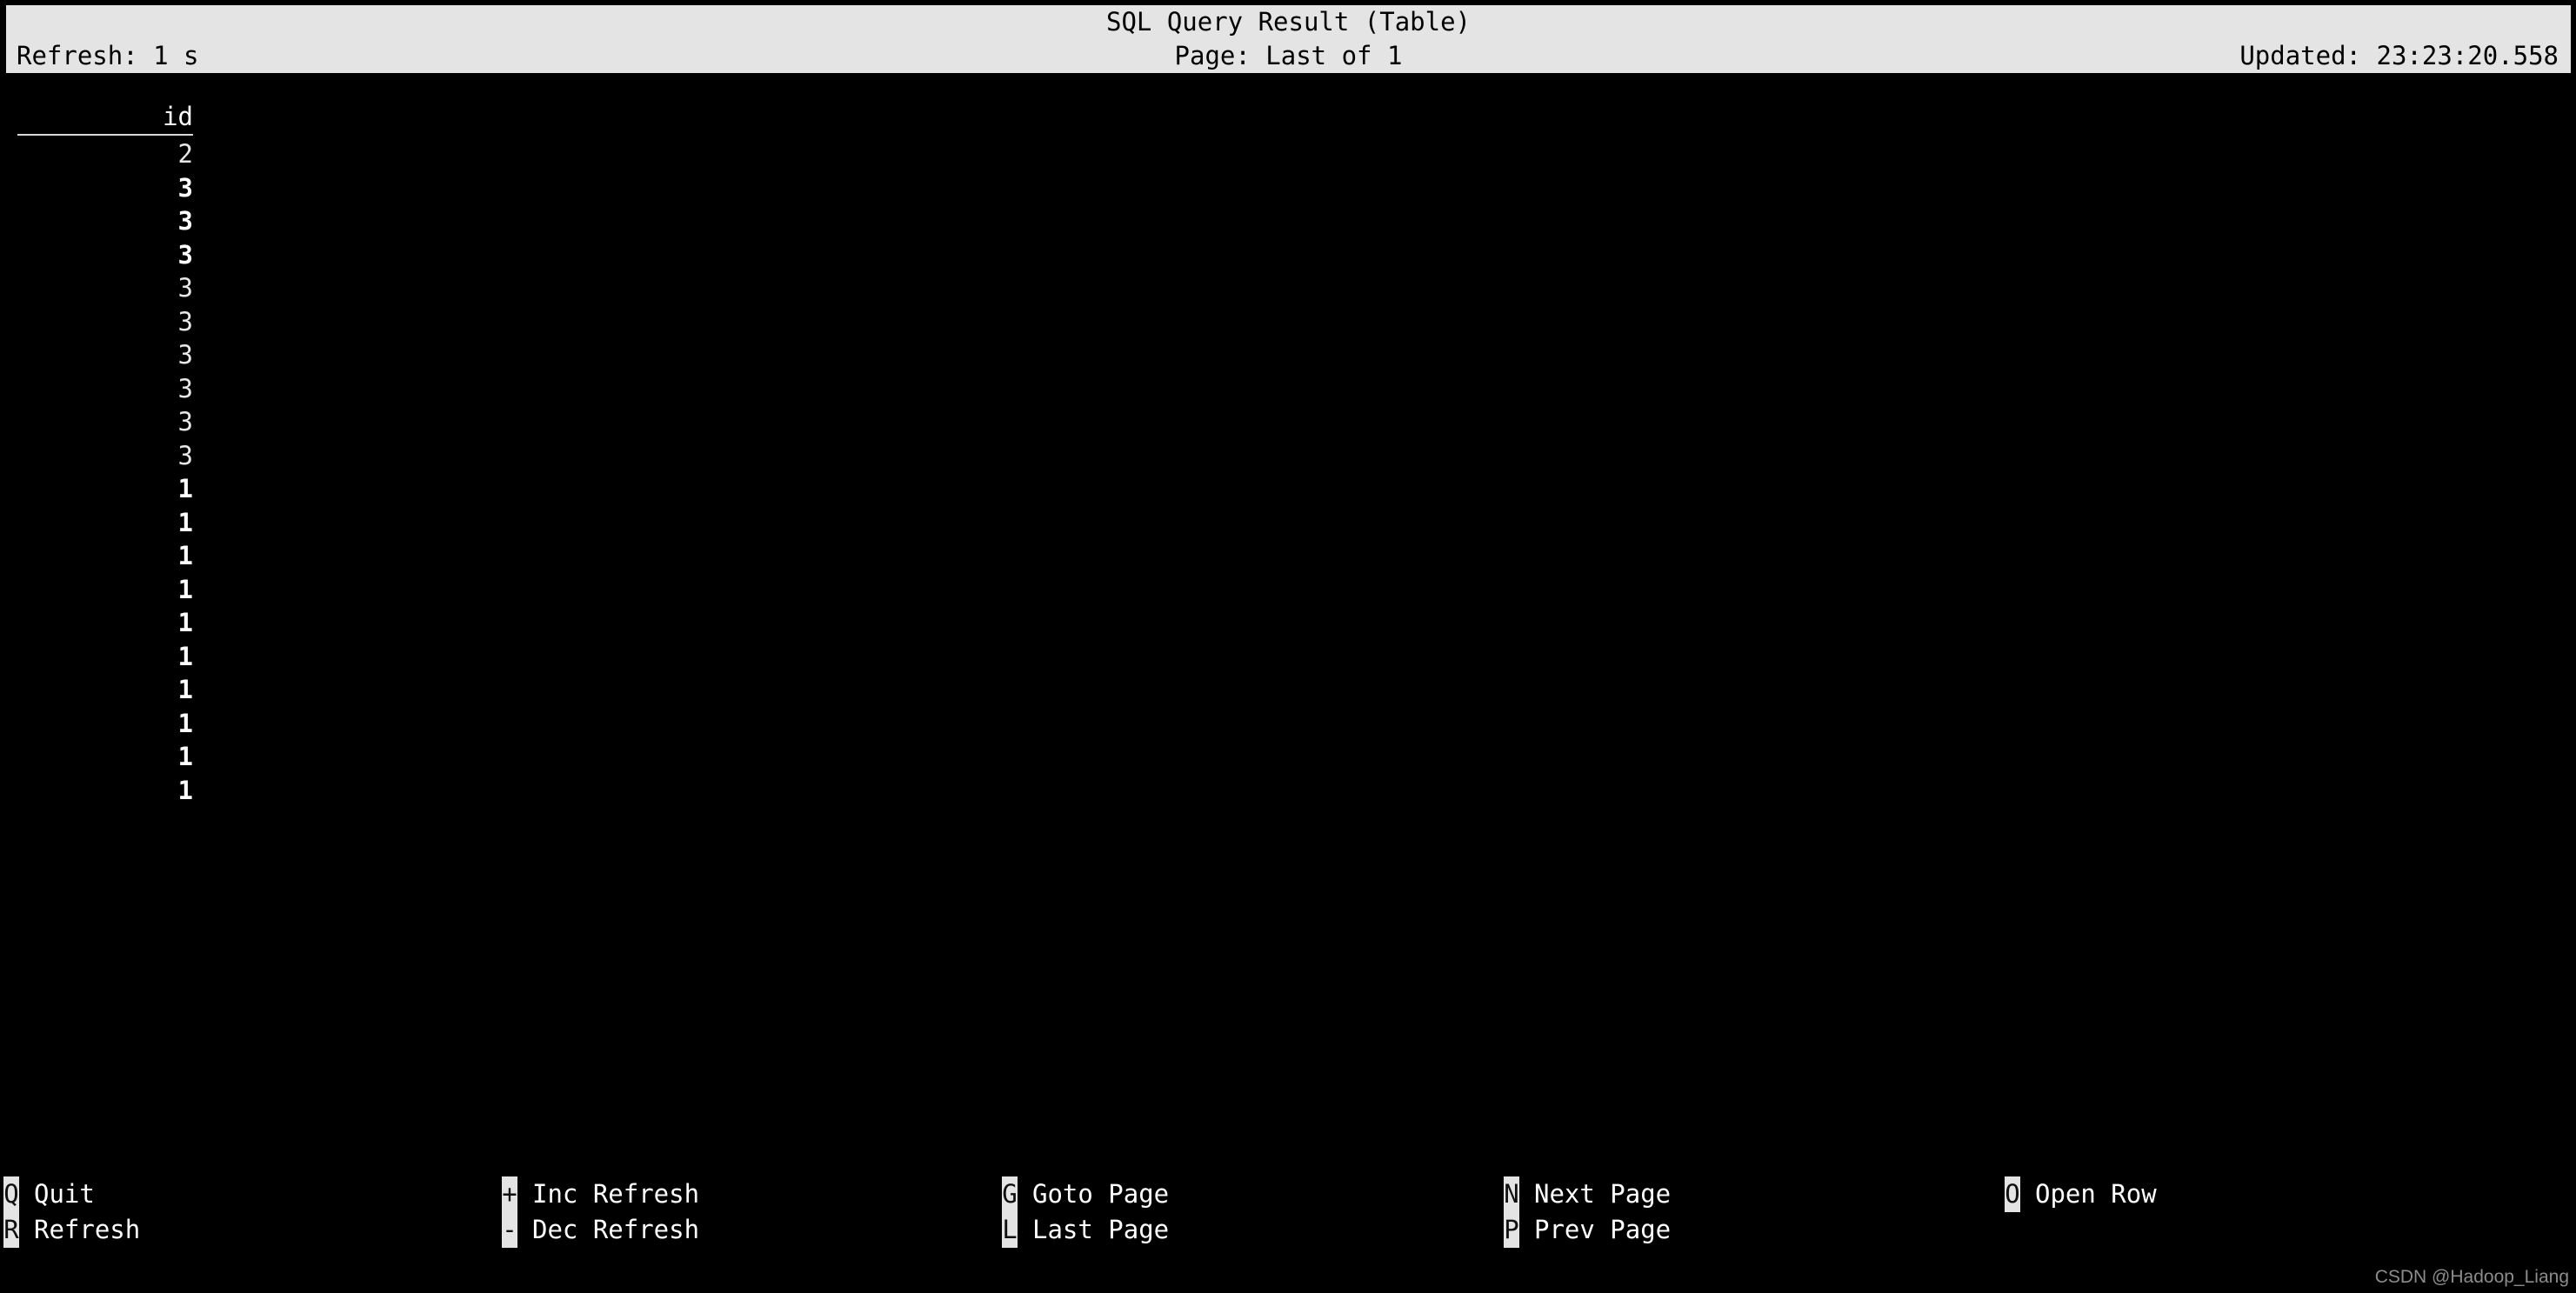 The width and height of the screenshot is (2576, 1293). What do you see at coordinates (1010, 1194) in the screenshot?
I see `key-badge: G` at bounding box center [1010, 1194].